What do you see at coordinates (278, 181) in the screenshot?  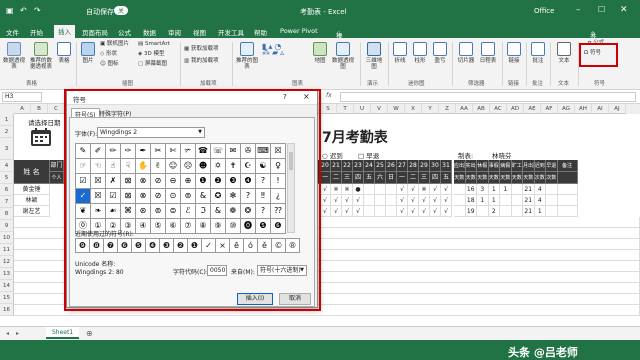 I see `symbol-cell: !` at bounding box center [278, 181].